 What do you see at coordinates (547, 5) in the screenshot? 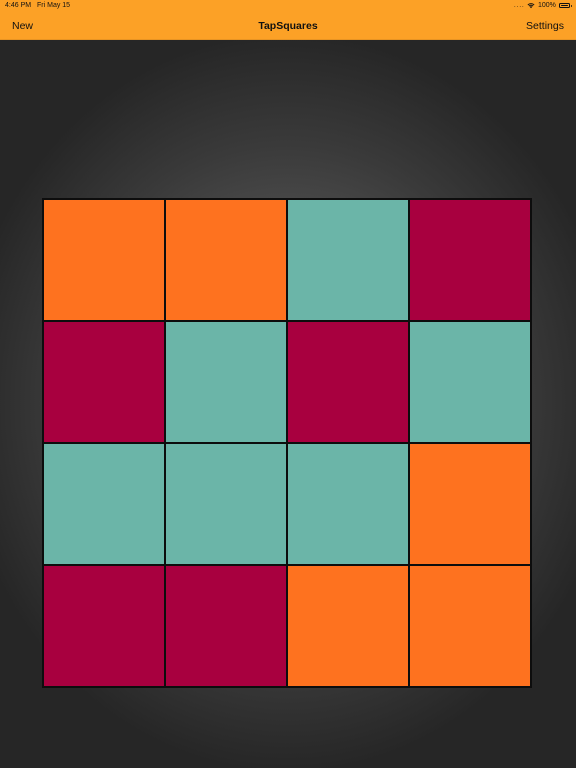
I see `battery-percent: 100%` at bounding box center [547, 5].